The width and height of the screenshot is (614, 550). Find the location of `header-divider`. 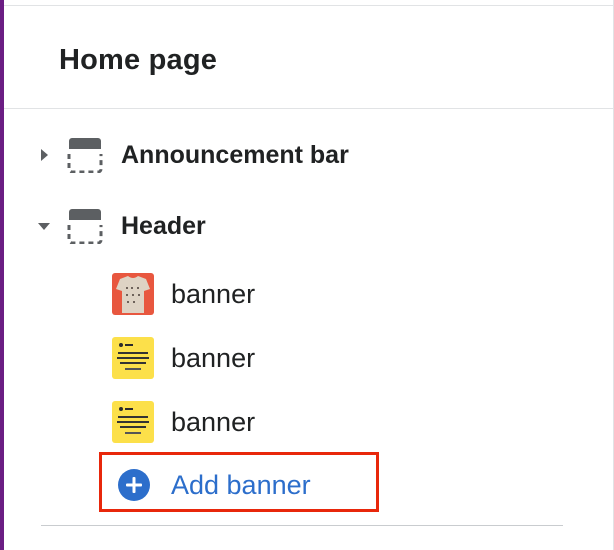

header-divider is located at coordinates (308, 108).